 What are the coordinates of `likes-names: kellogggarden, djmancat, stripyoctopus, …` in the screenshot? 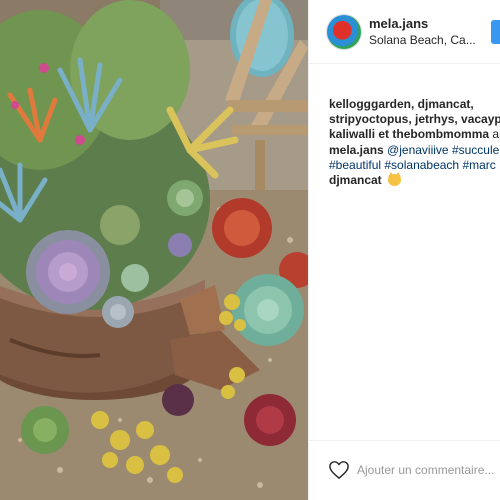 It's located at (414, 112).